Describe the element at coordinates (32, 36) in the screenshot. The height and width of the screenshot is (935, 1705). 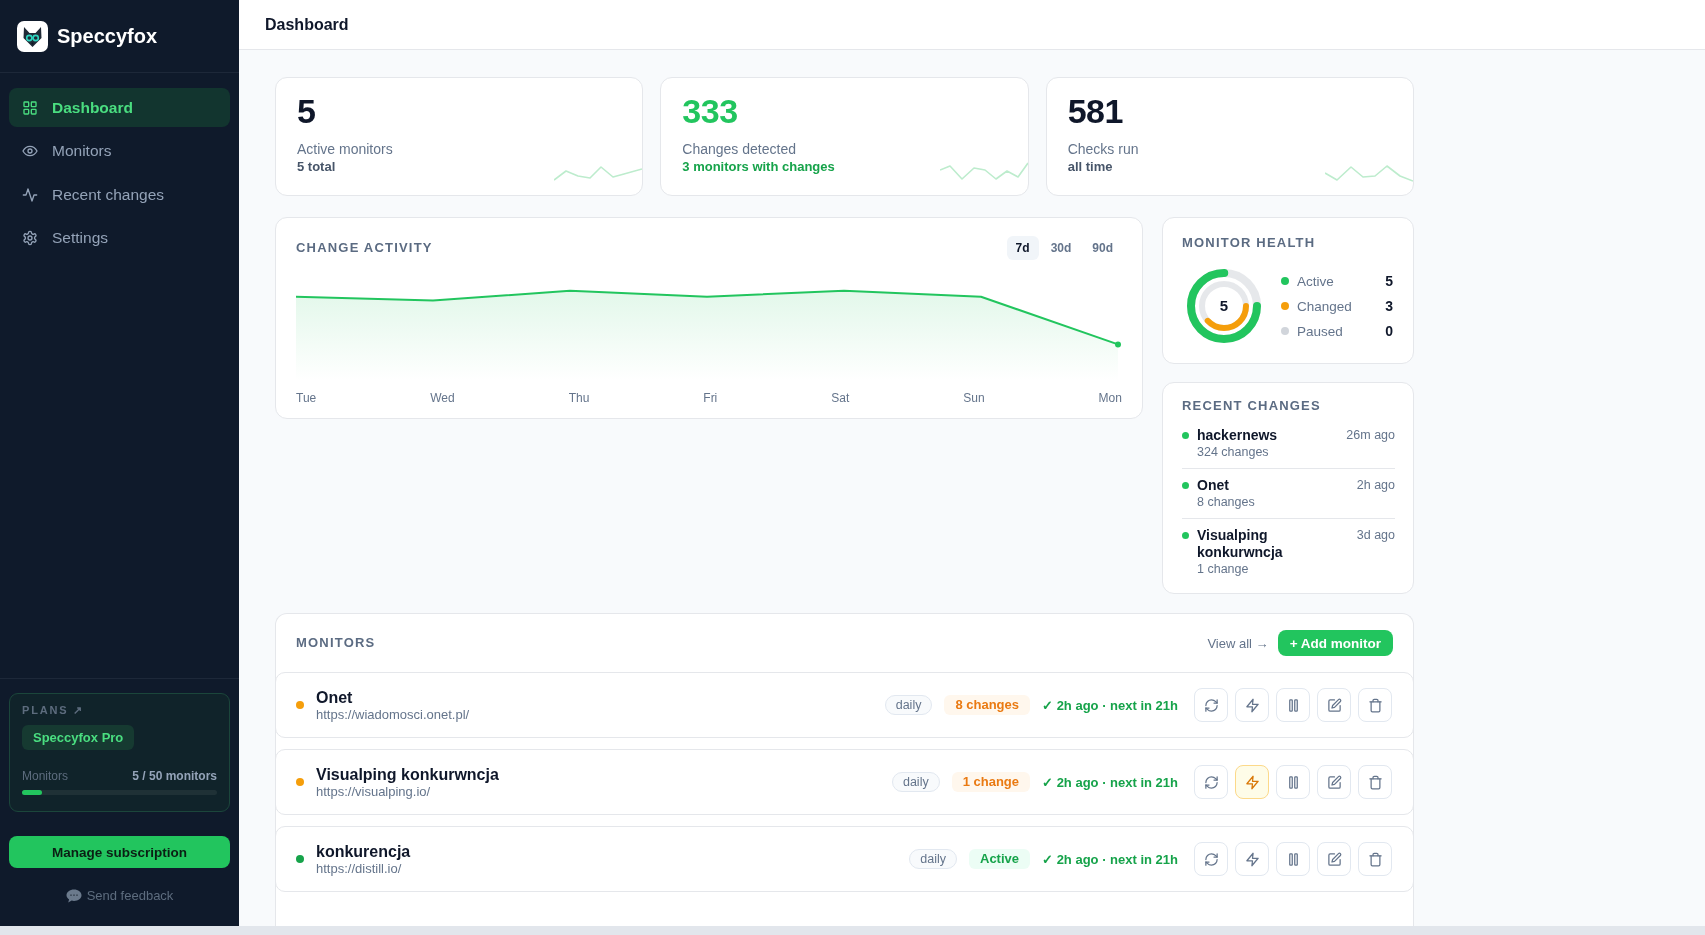
I see `fox-logo-icon` at that location.